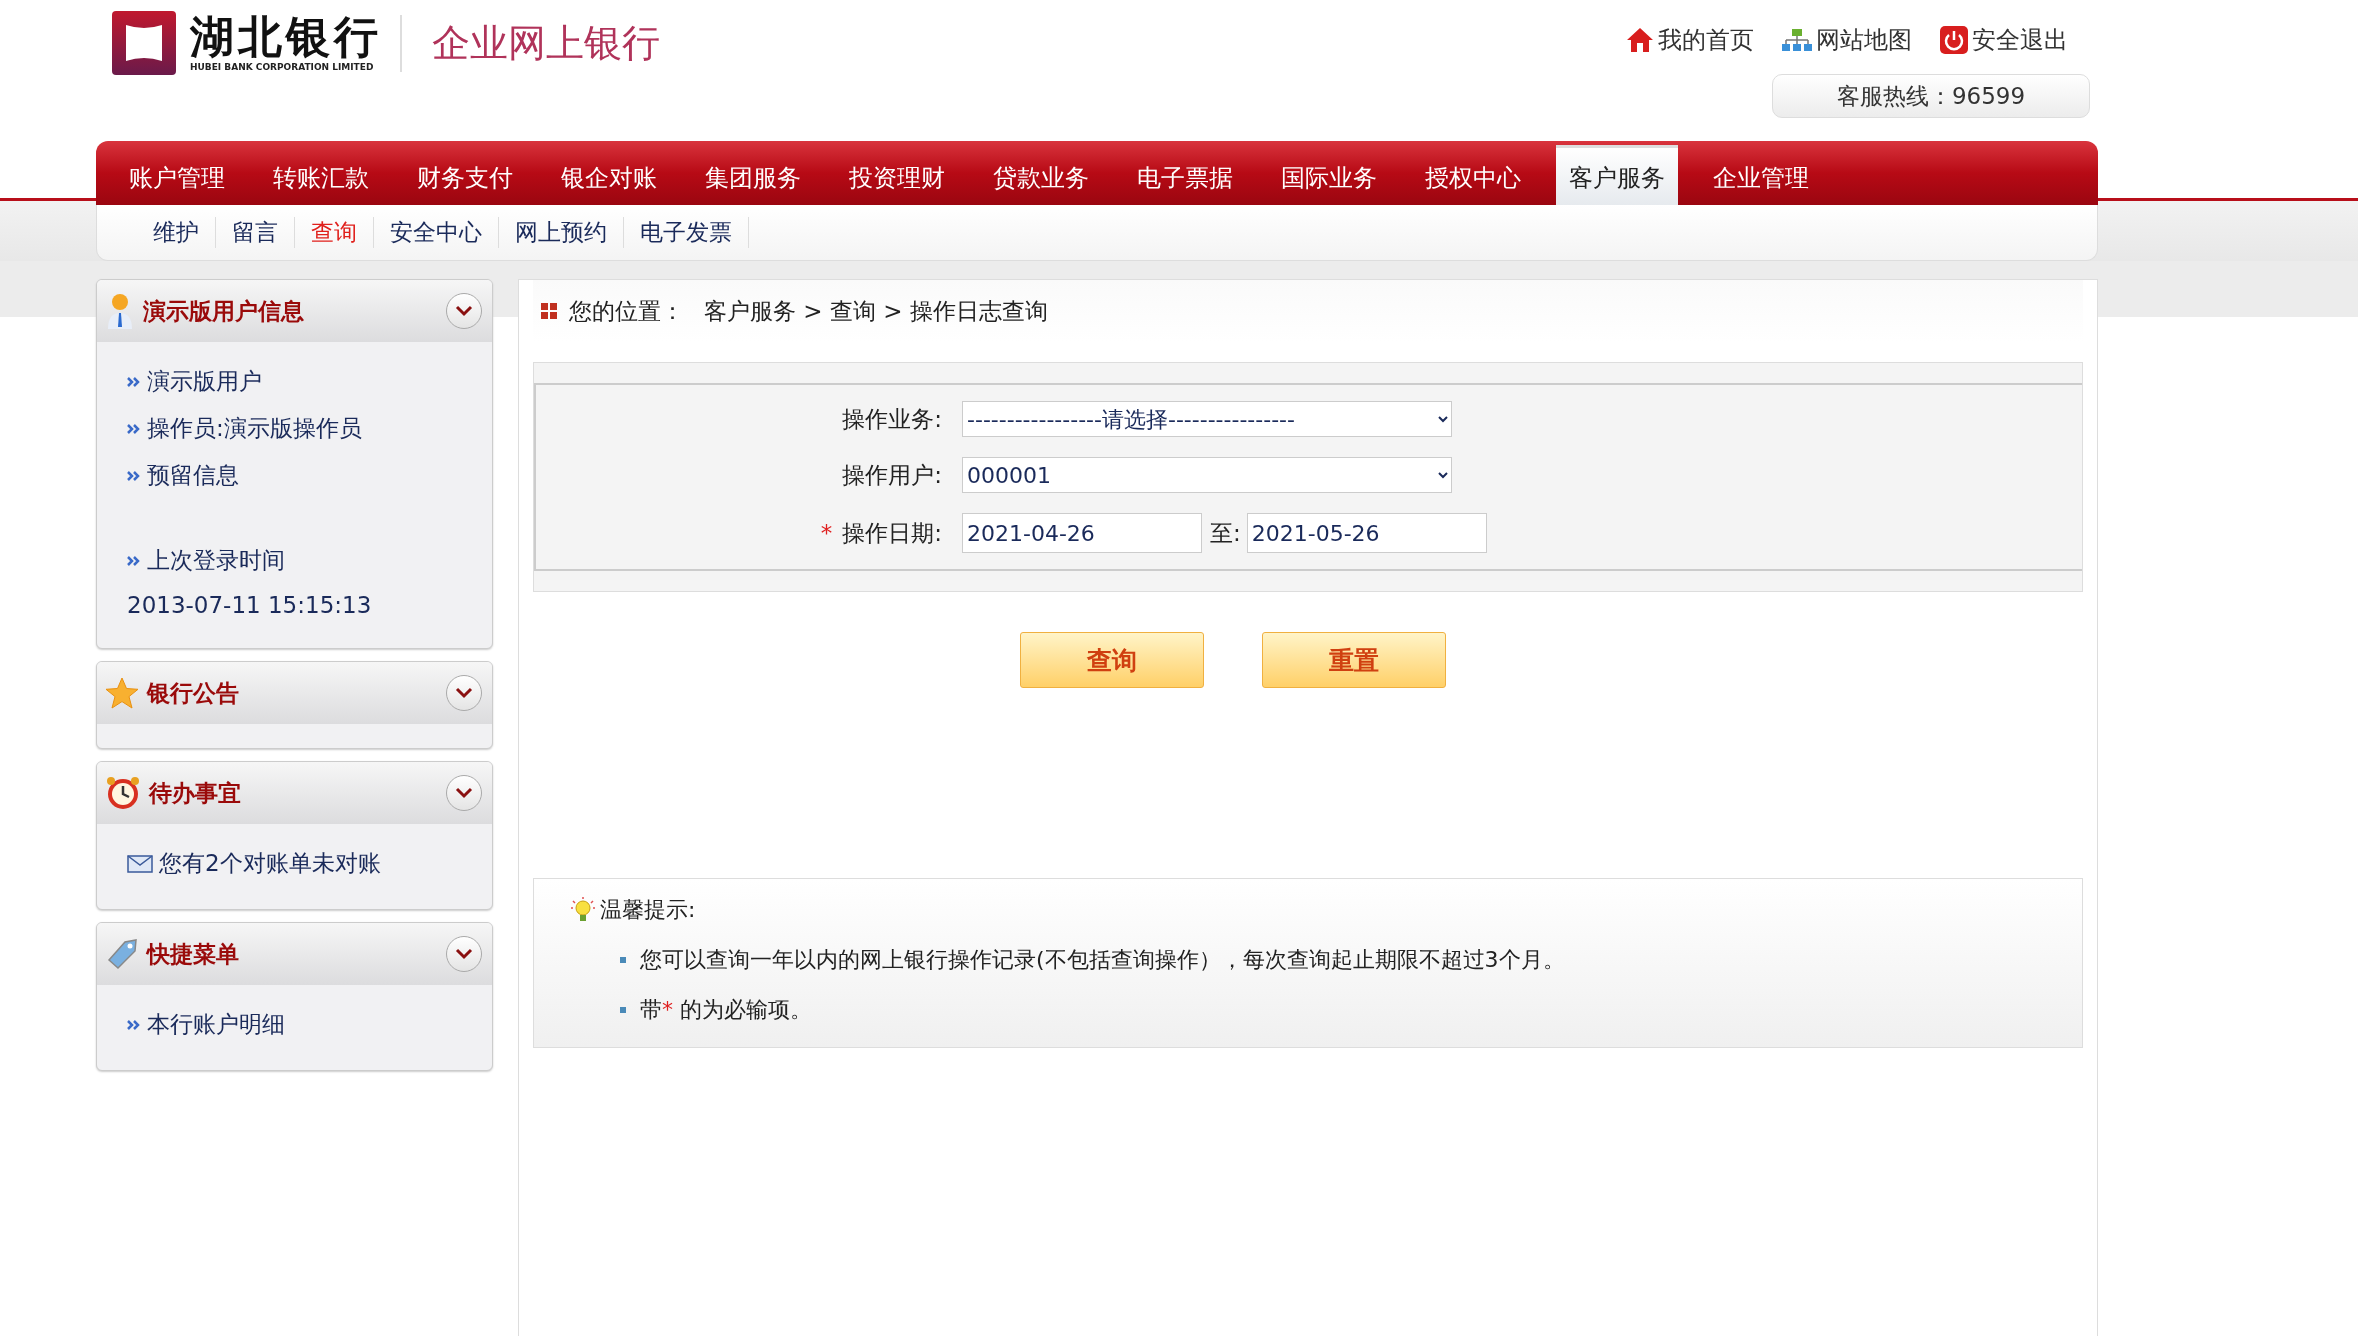 The height and width of the screenshot is (1336, 2358). I want to click on nav-tab: 集团服务, so click(753, 175).